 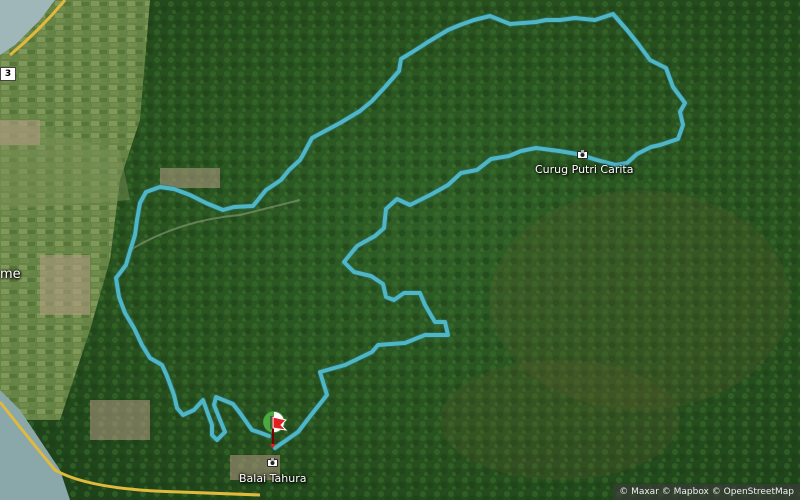 What do you see at coordinates (10, 274) in the screenshot?
I see `town-label: me` at bounding box center [10, 274].